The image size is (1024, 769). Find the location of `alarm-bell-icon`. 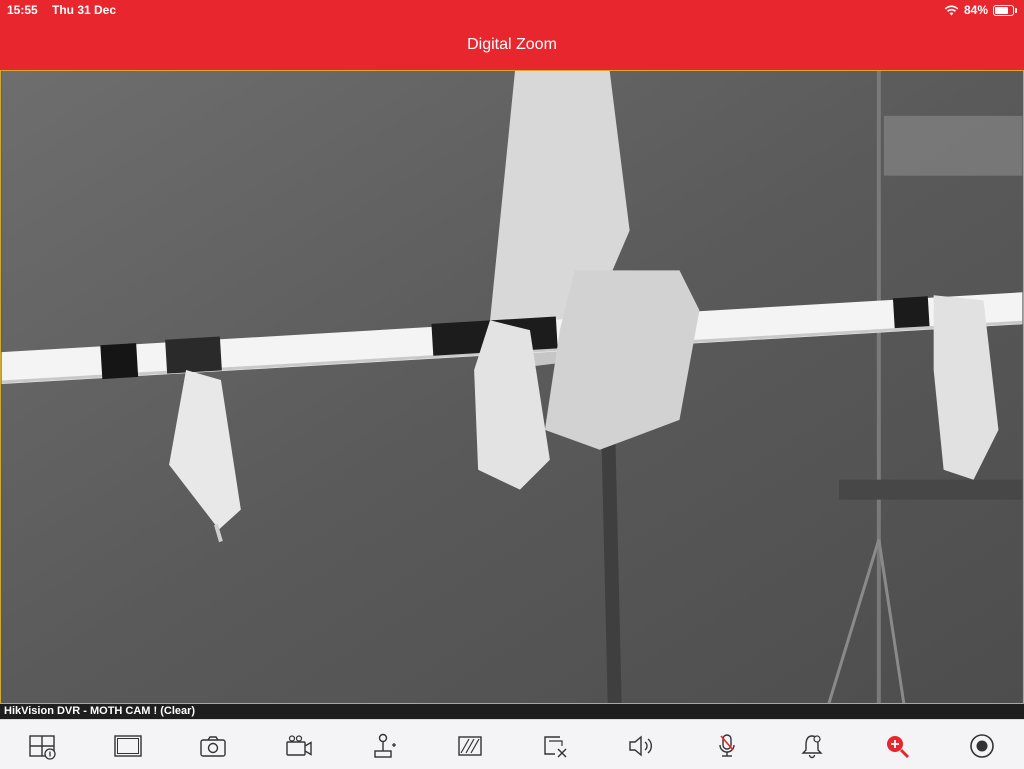

alarm-bell-icon is located at coordinates (812, 747).